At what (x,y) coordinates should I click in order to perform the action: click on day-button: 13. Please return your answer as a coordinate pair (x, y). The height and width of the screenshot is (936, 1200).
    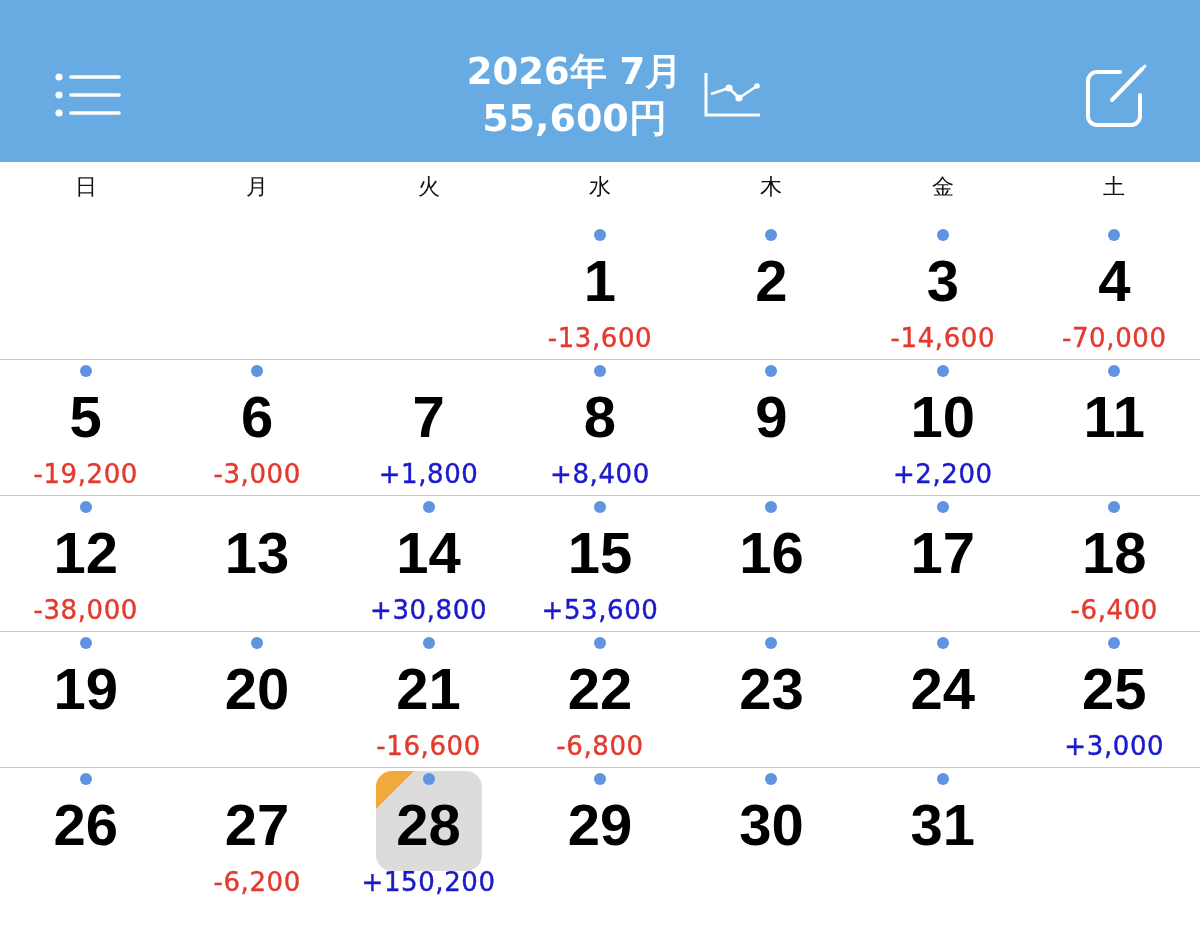
    Looking at the image, I should click on (257, 549).